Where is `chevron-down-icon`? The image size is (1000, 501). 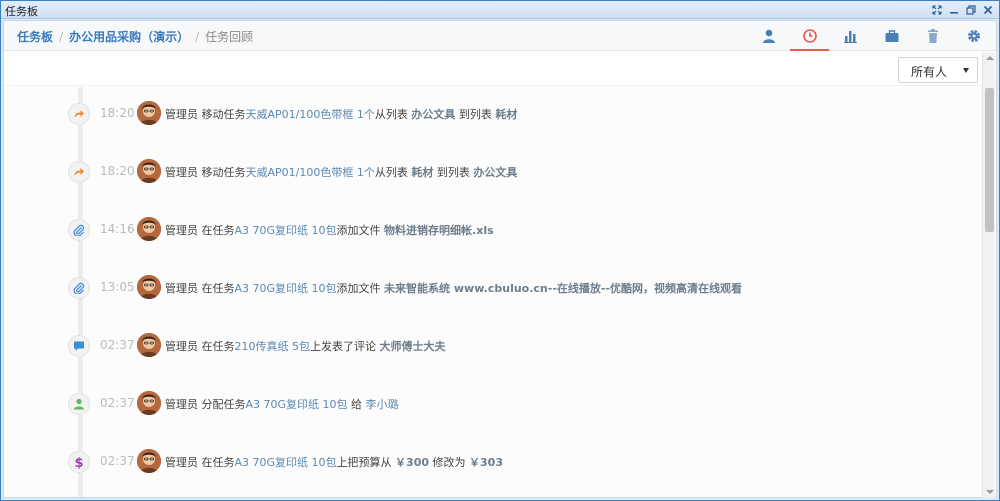 chevron-down-icon is located at coordinates (966, 70).